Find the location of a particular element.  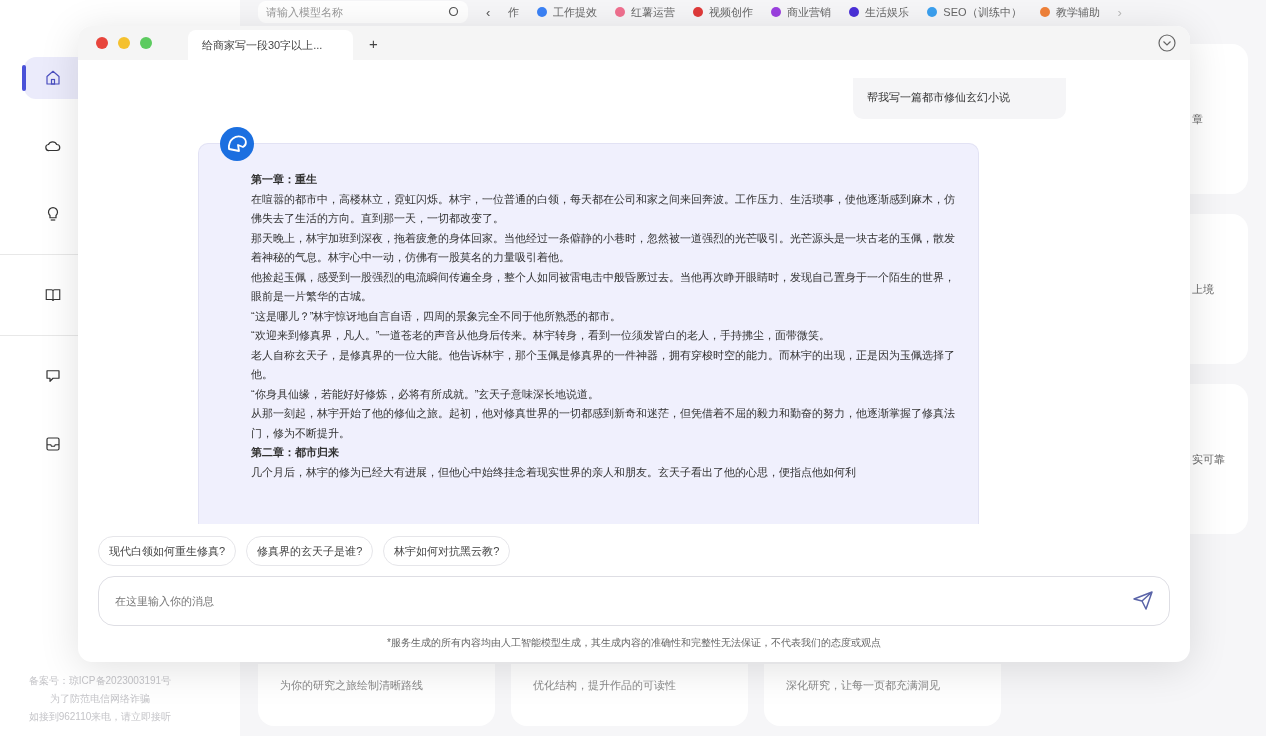

category-tab: 教学辅助 is located at coordinates (1069, 12).